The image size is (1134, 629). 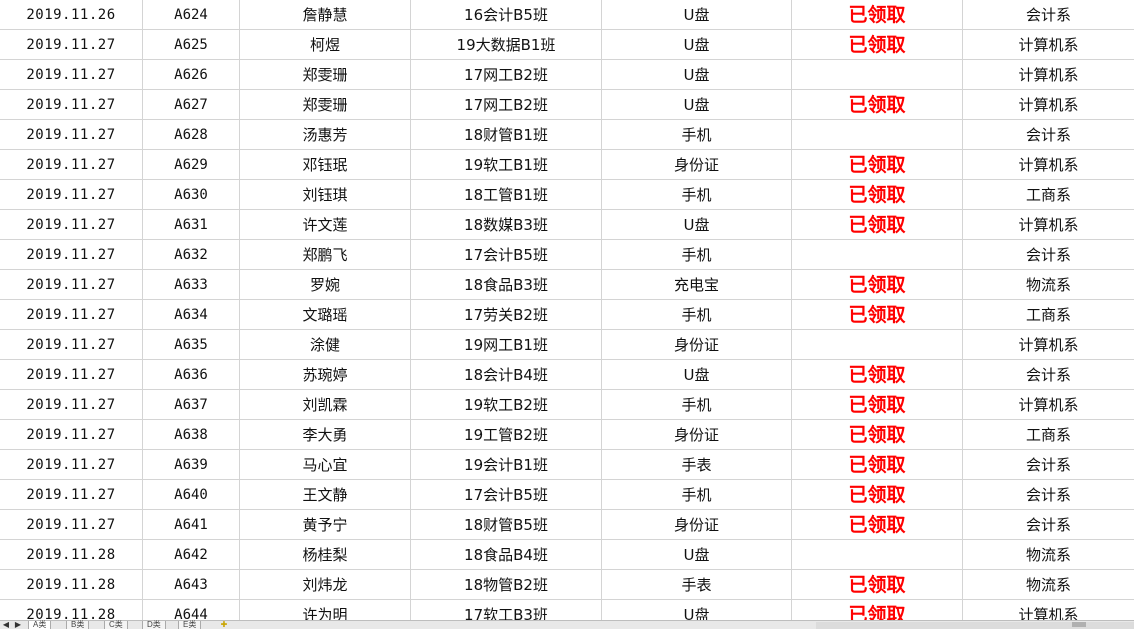 I want to click on sheet-tab-b: B类, so click(x=78, y=625).